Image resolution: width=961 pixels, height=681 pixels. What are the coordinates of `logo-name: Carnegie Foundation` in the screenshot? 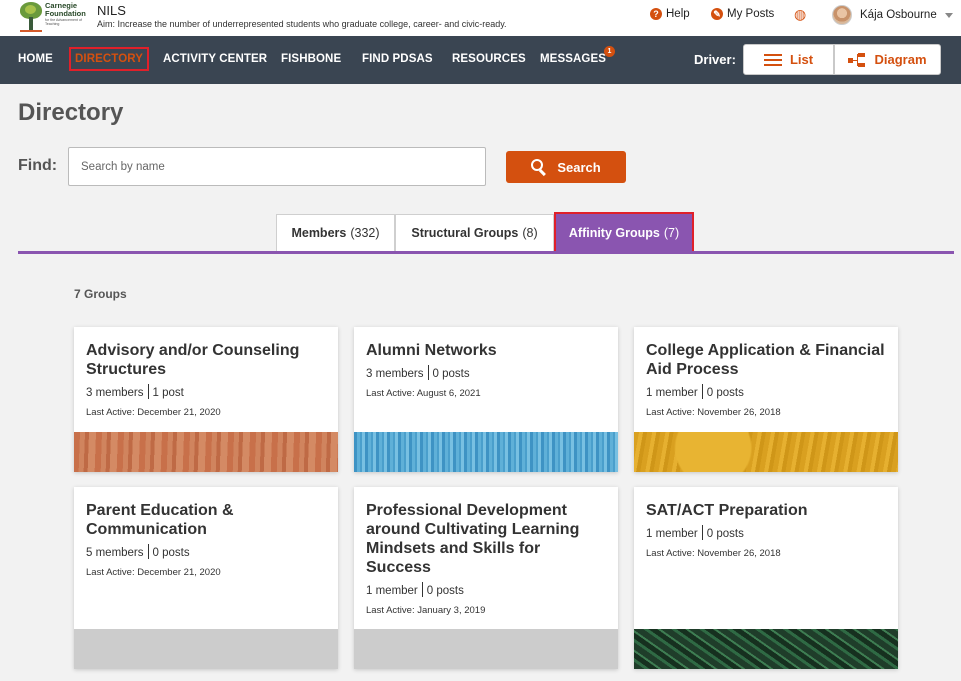 It's located at (65, 9).